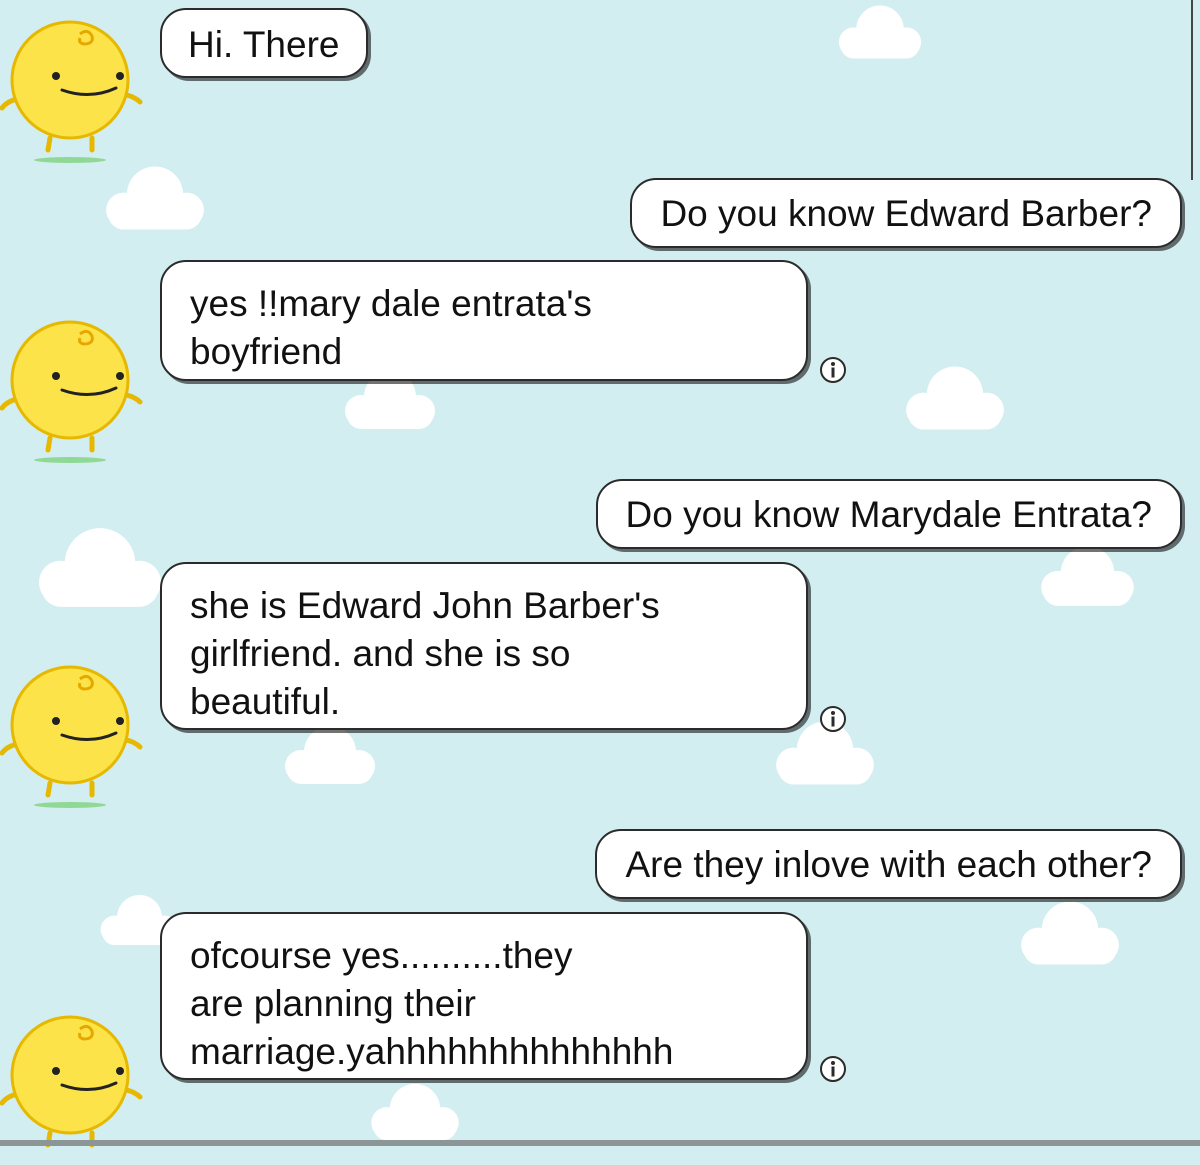 This screenshot has height=1165, width=1200. Describe the element at coordinates (906, 213) in the screenshot. I see `user-message: Do you know Edward Barber?` at that location.